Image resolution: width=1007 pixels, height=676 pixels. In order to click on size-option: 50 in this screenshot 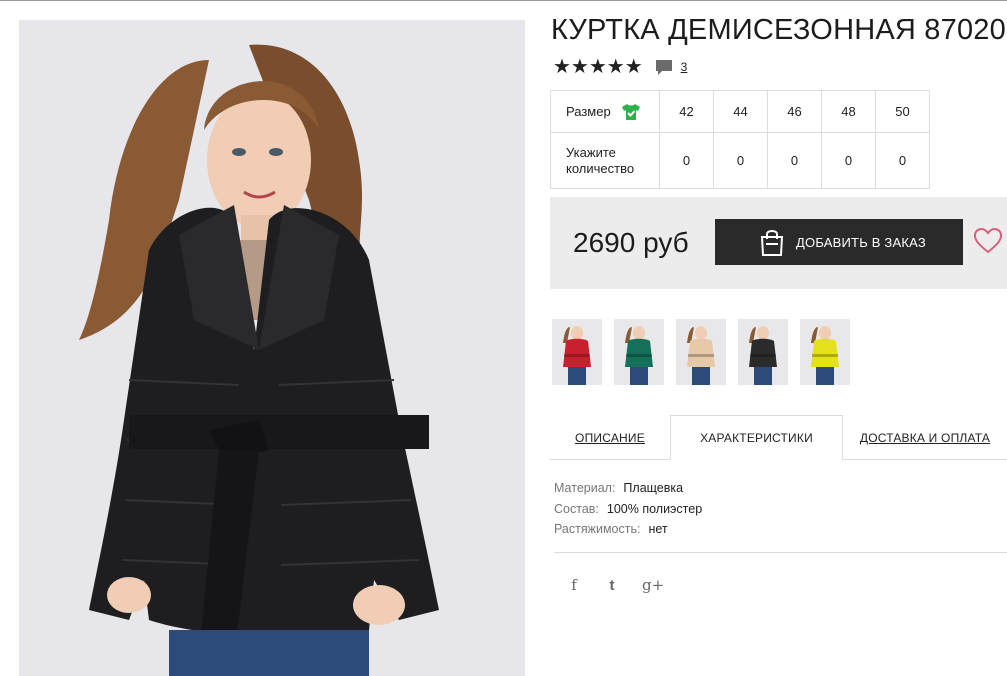, I will do `click(902, 111)`.